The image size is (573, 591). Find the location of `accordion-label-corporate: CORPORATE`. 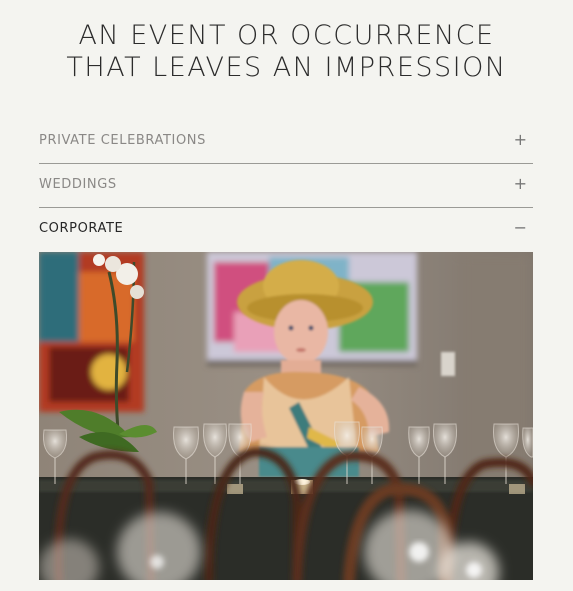

accordion-label-corporate: CORPORATE is located at coordinates (81, 228).